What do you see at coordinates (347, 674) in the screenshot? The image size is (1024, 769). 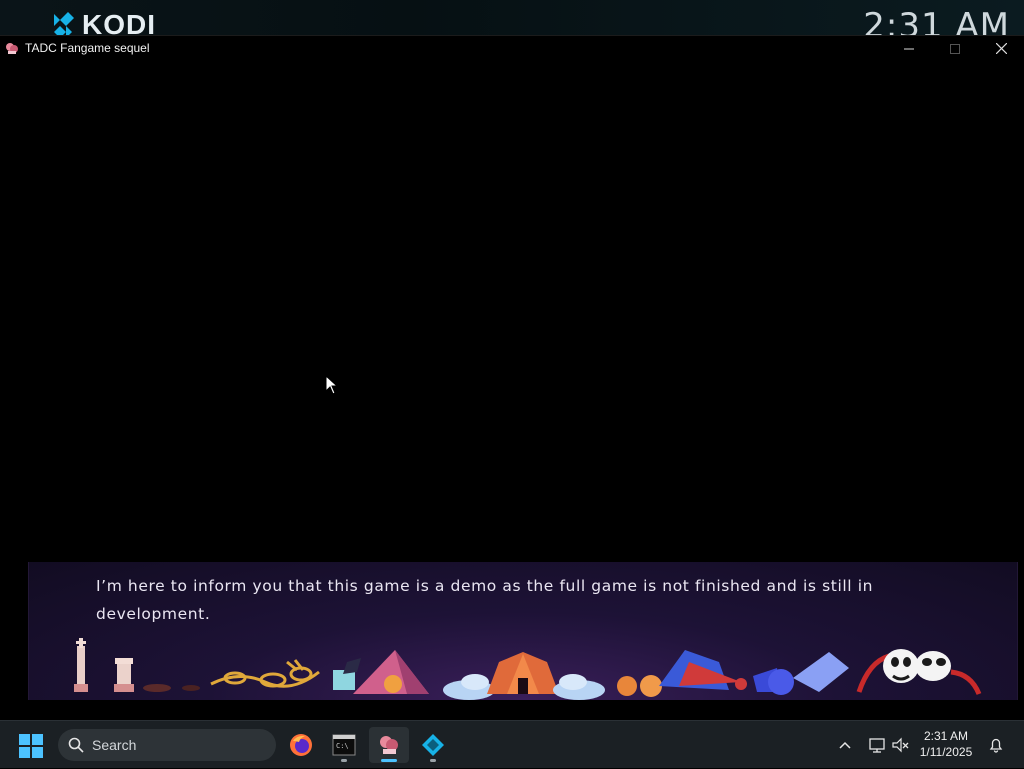 I see `toy-box-icon` at bounding box center [347, 674].